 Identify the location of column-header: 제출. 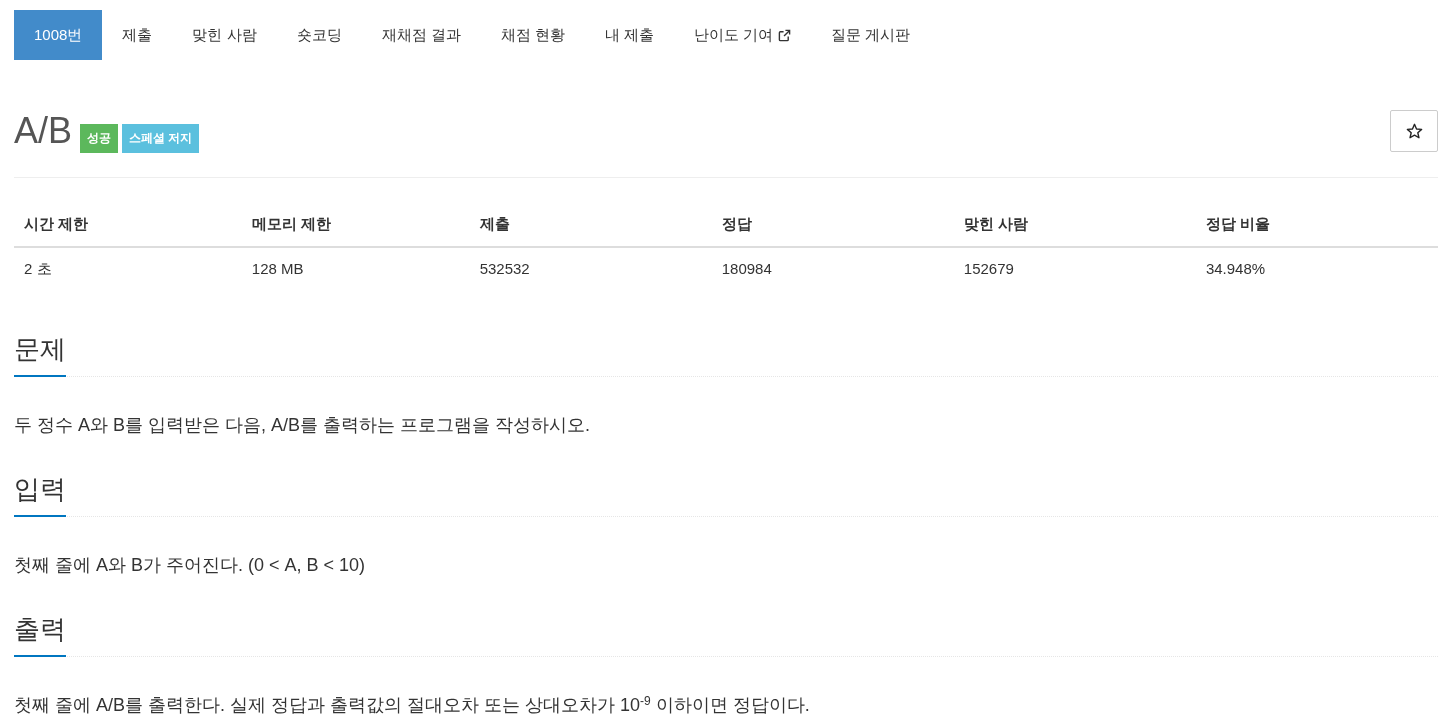
(590, 224).